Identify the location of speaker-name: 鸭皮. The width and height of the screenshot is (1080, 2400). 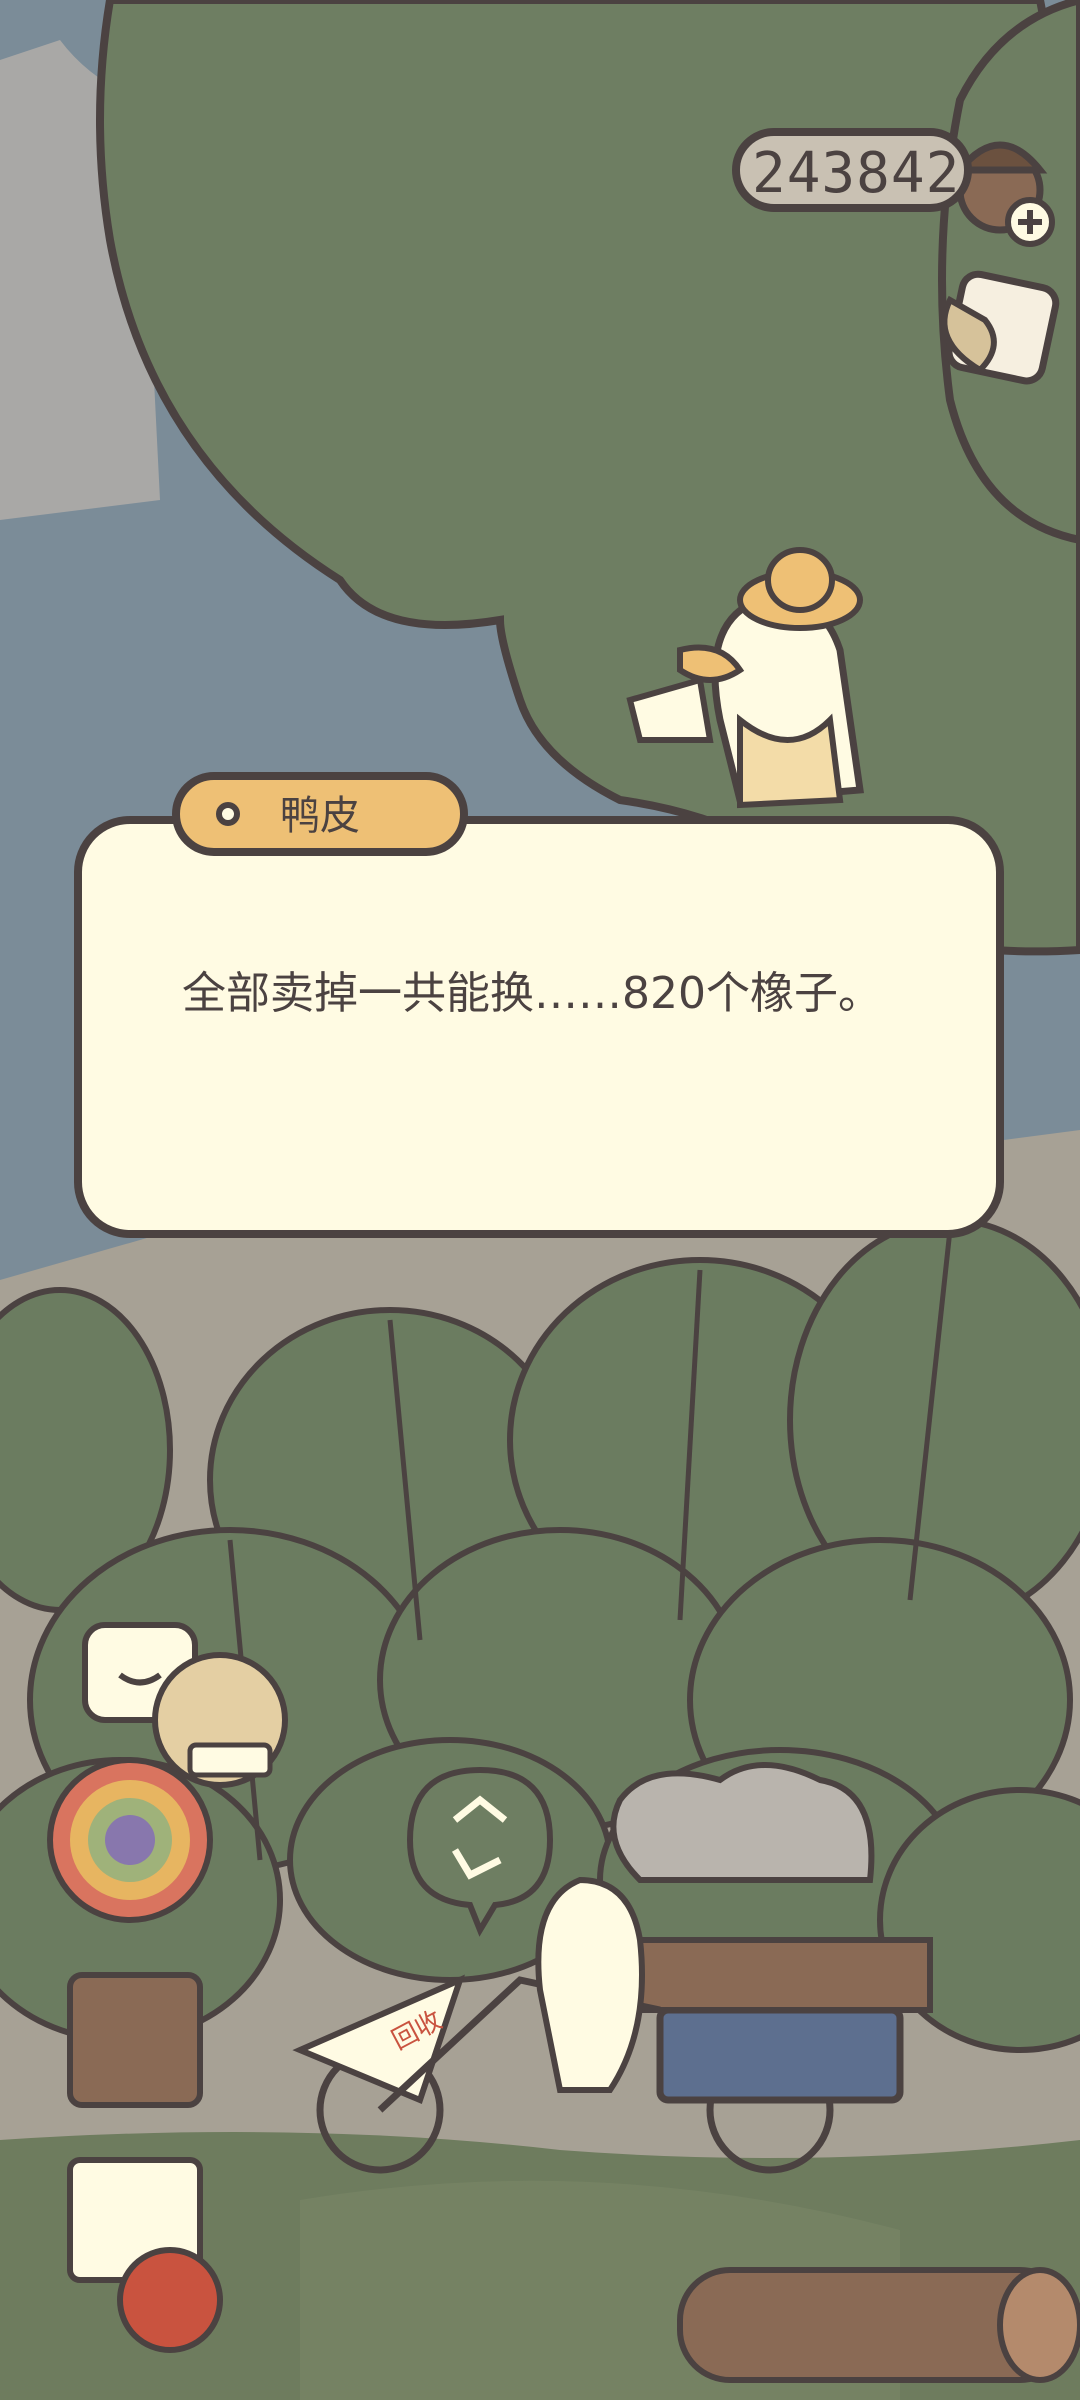
(320, 816).